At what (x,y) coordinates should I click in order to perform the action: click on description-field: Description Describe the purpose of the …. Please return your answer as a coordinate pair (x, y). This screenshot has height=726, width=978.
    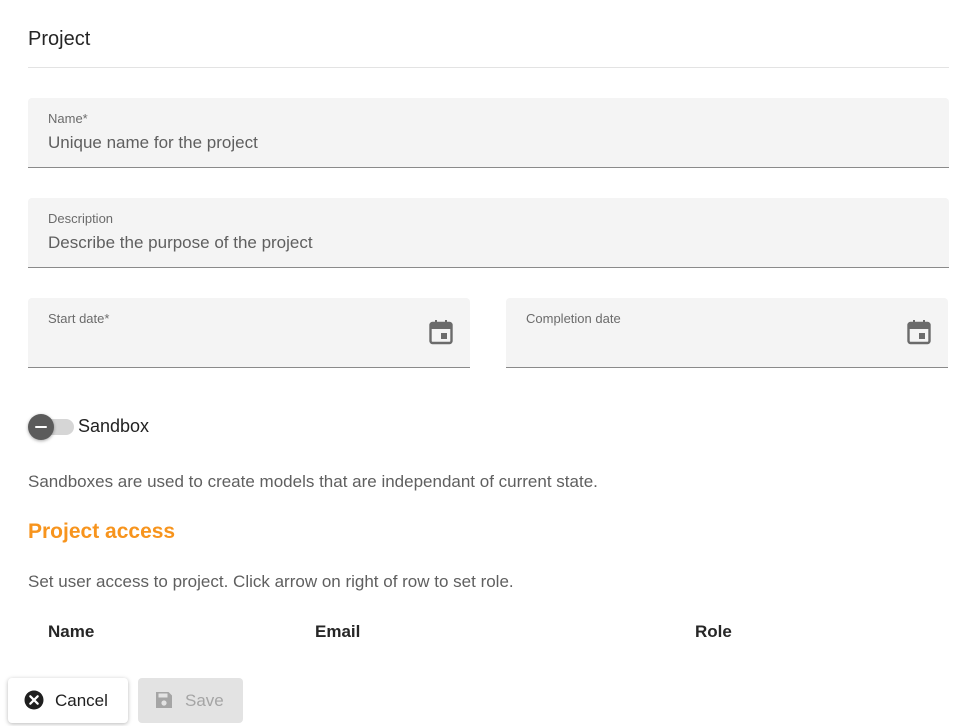
    Looking at the image, I should click on (488, 233).